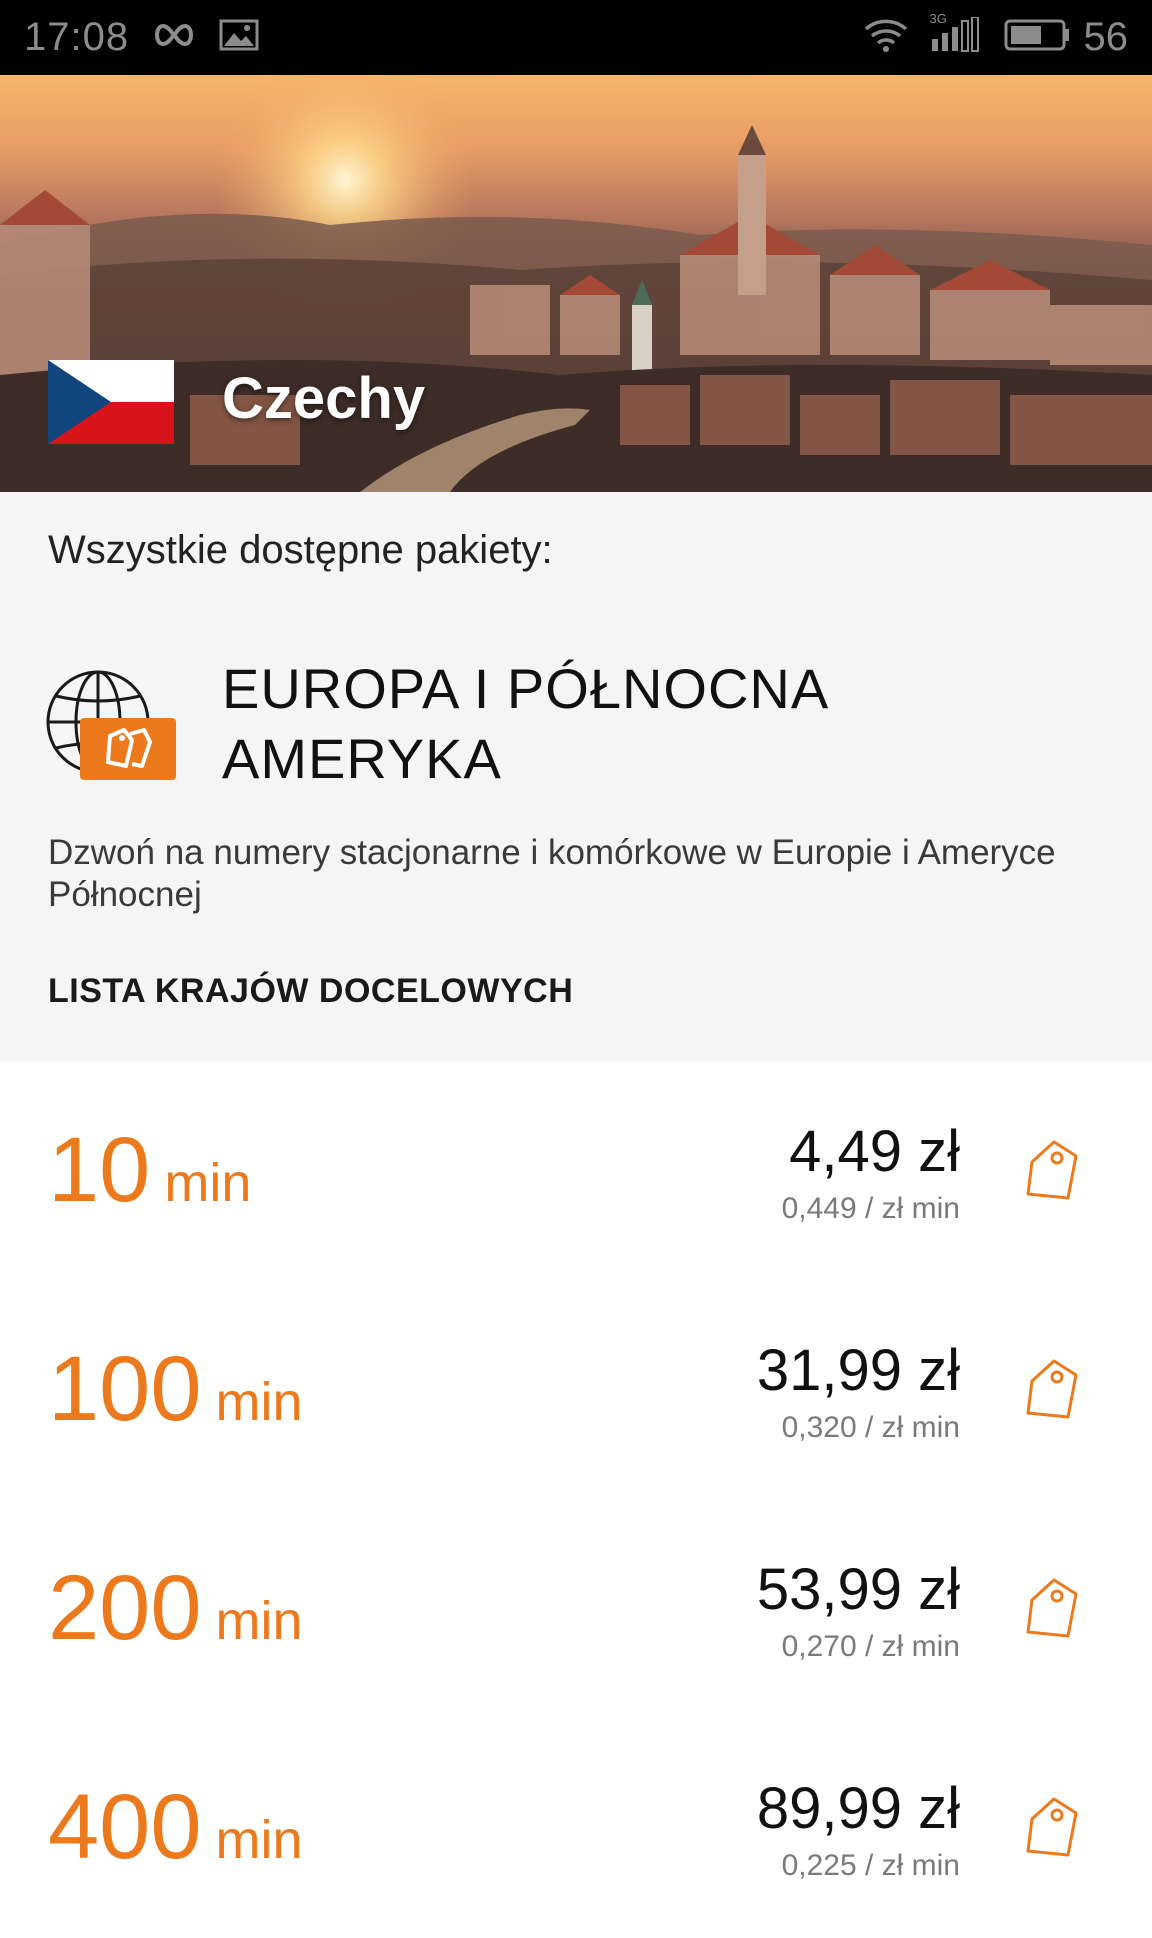 Image resolution: width=1152 pixels, height=1938 pixels. What do you see at coordinates (125, 1827) in the screenshot?
I see `offer-minutes-value: 400` at bounding box center [125, 1827].